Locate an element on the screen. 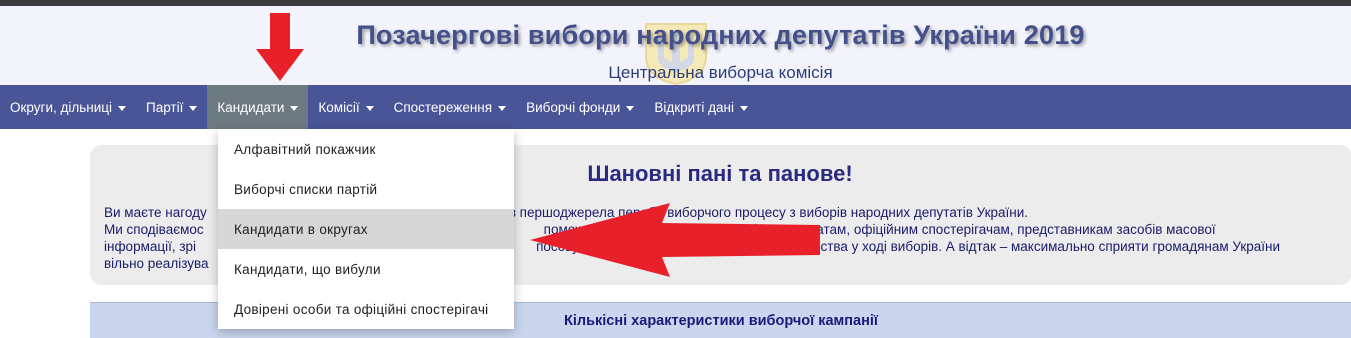 This screenshot has height=338, width=1351. nav-item-label: Кандидати is located at coordinates (251, 107).